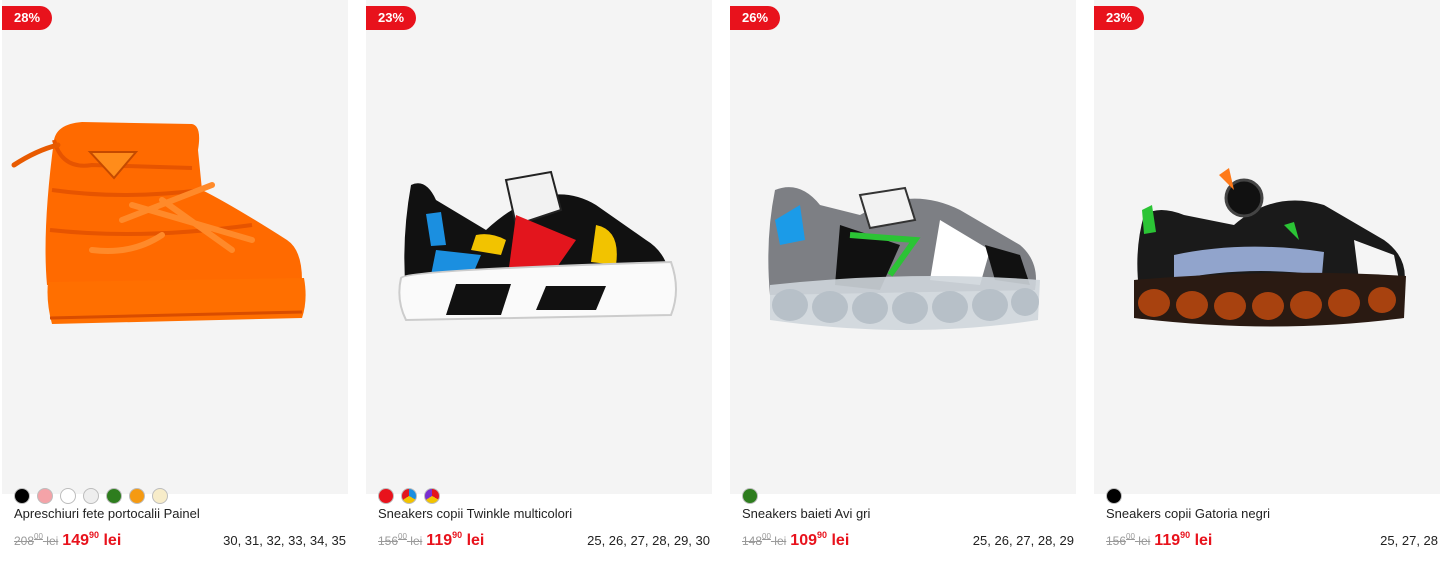 The width and height of the screenshot is (1441, 564). Describe the element at coordinates (648, 540) in the screenshot. I see `available-sizes: 25, 26, 27, 28, 29, 30` at that location.